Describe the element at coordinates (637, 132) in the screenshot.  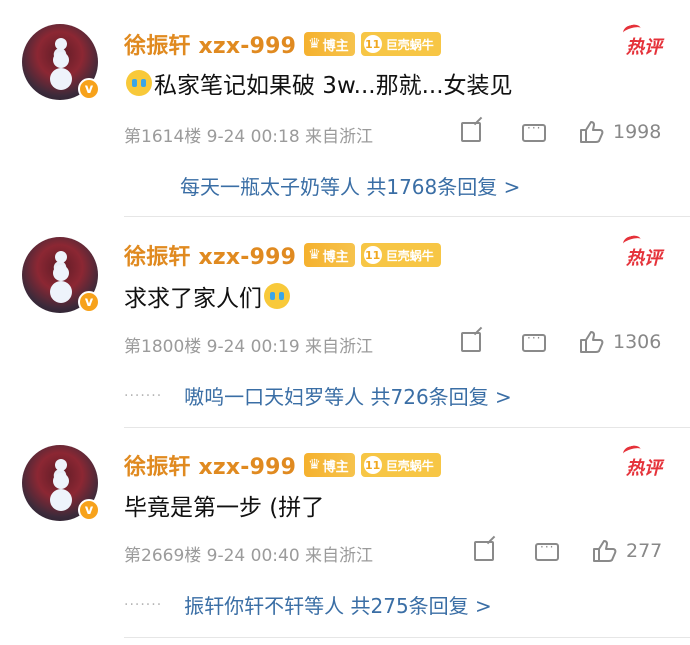
I see `like-count: 1998` at that location.